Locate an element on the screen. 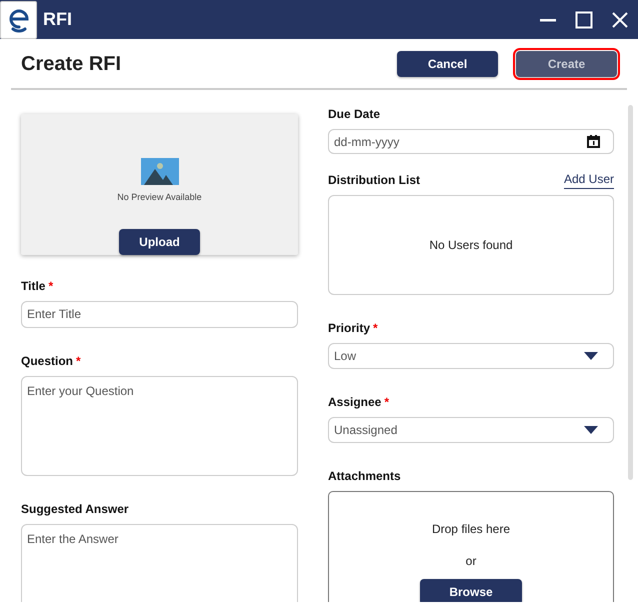 The width and height of the screenshot is (638, 604). field-label: Attachments is located at coordinates (364, 476).